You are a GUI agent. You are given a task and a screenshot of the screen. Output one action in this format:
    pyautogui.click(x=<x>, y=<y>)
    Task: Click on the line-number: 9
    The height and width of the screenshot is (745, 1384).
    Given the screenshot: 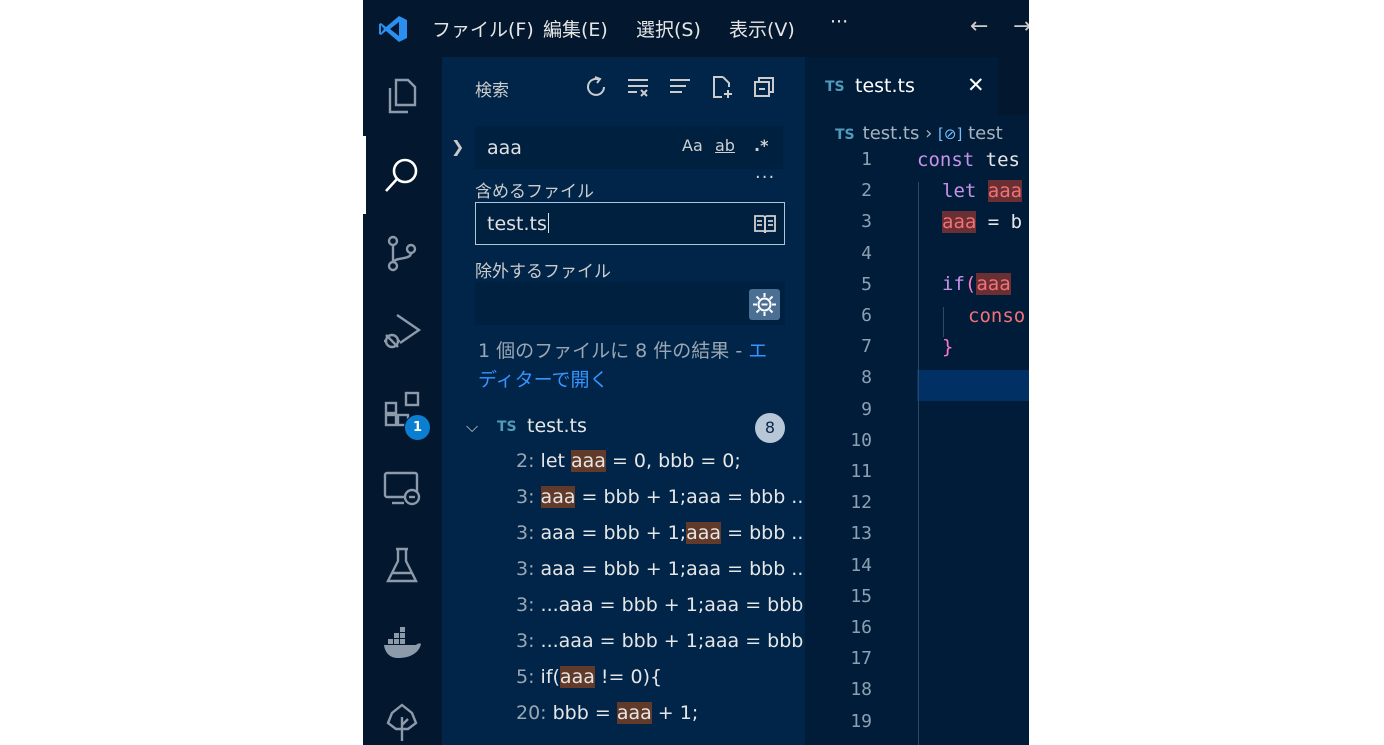 What is the action you would take?
    pyautogui.click(x=866, y=409)
    